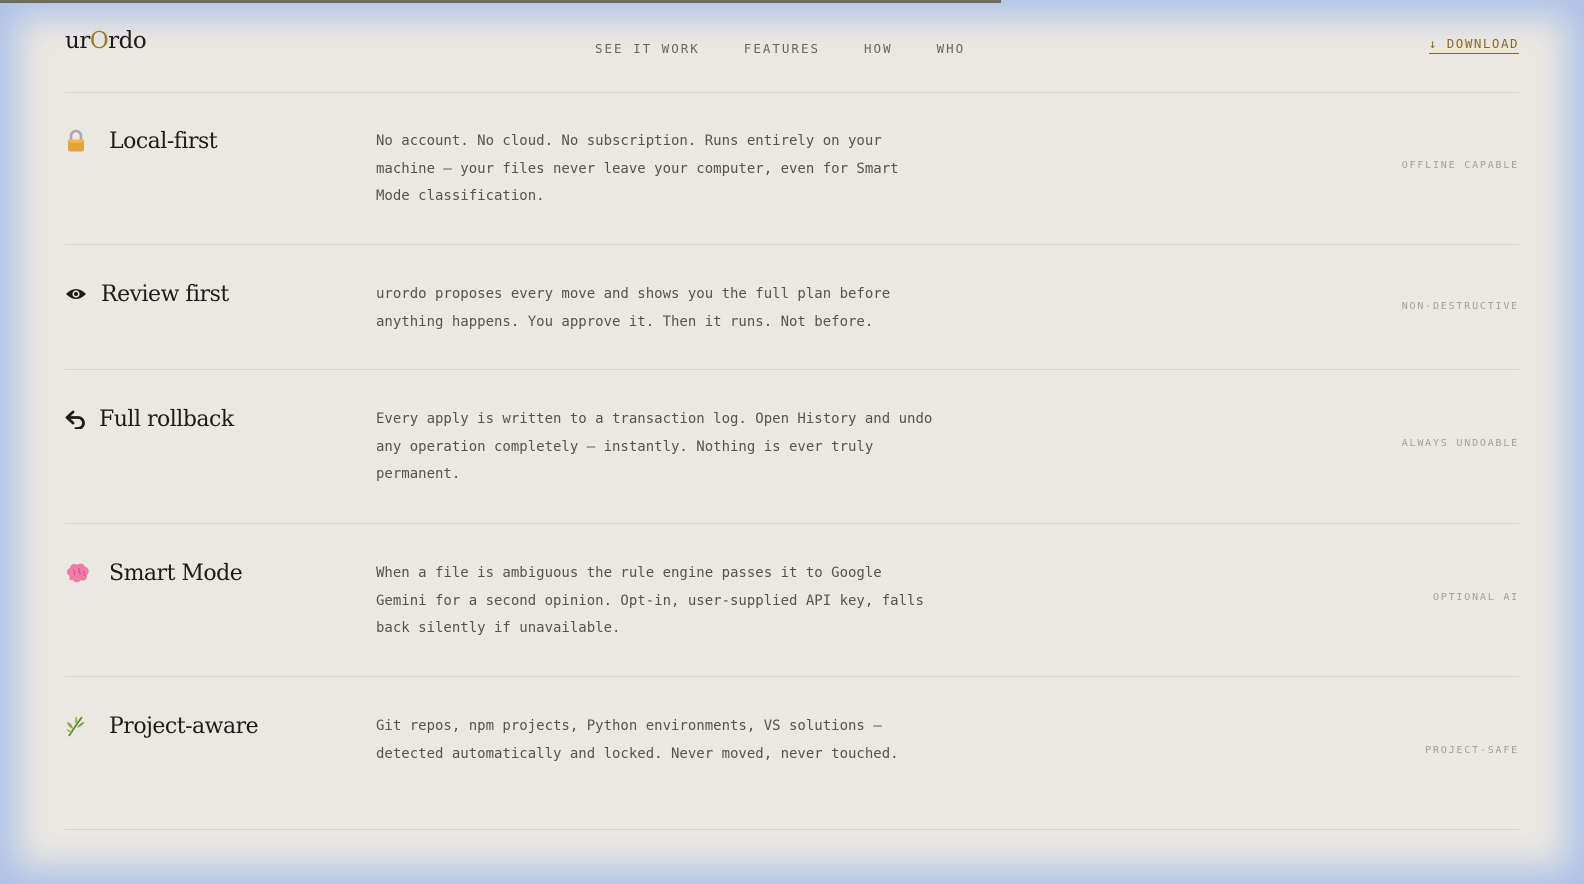 Image resolution: width=1584 pixels, height=884 pixels. Describe the element at coordinates (99, 41) in the screenshot. I see `brand-accent: O` at that location.